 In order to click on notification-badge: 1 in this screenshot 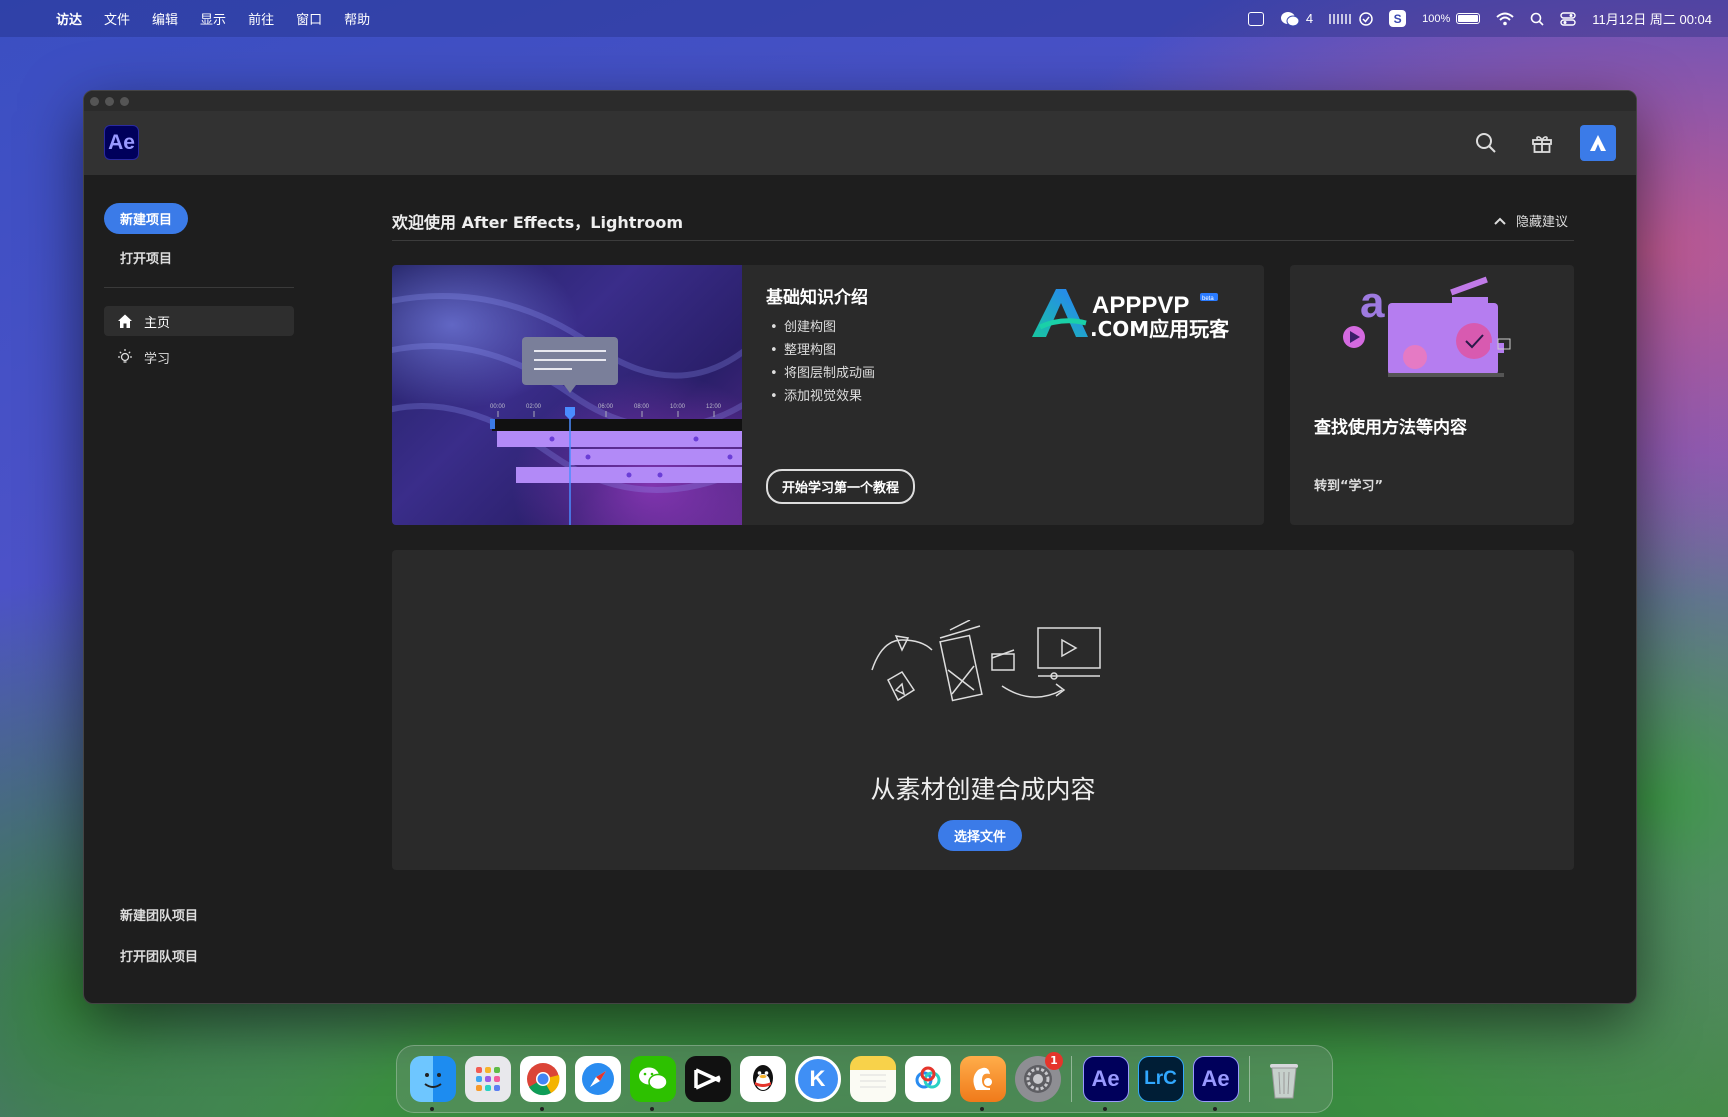, I will do `click(1054, 1060)`.